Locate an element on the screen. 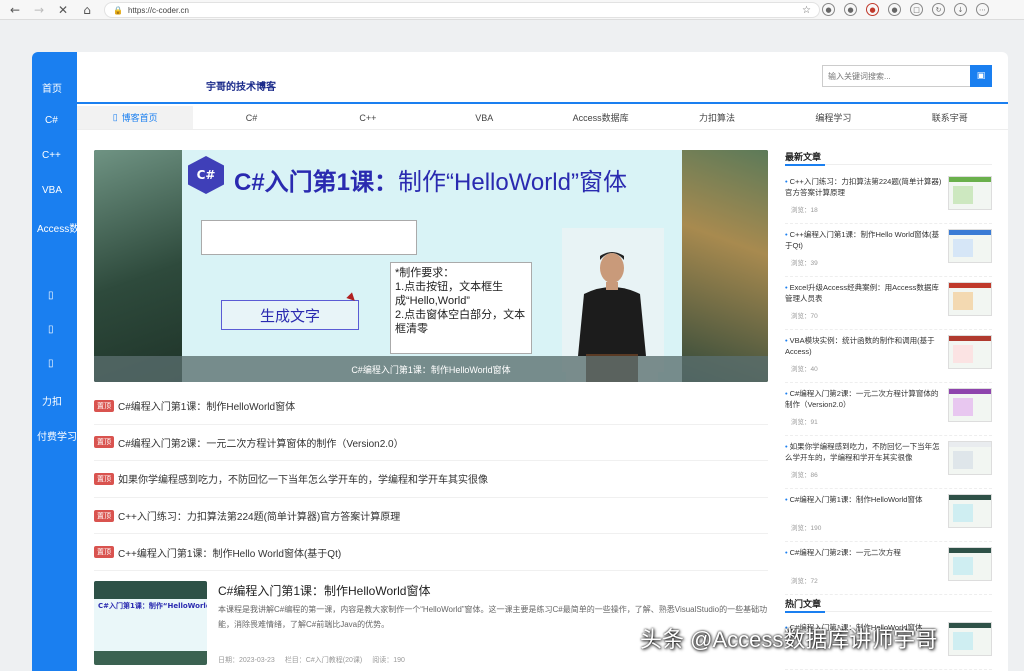  sidebar-article-views: 浏览：72 is located at coordinates (804, 581).